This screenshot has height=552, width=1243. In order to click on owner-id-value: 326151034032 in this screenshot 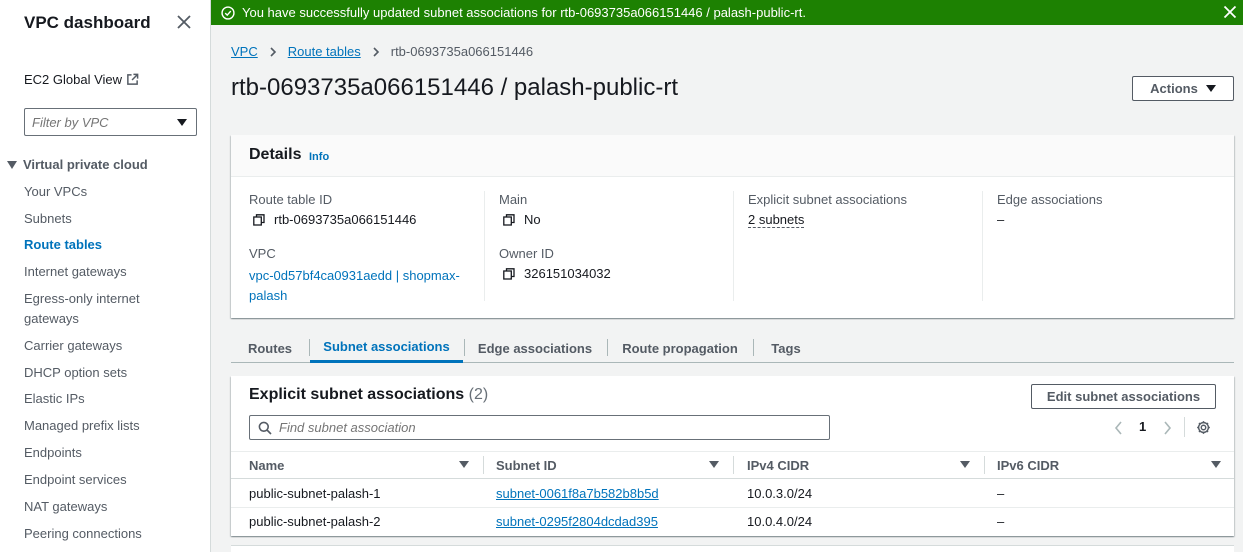, I will do `click(557, 273)`.